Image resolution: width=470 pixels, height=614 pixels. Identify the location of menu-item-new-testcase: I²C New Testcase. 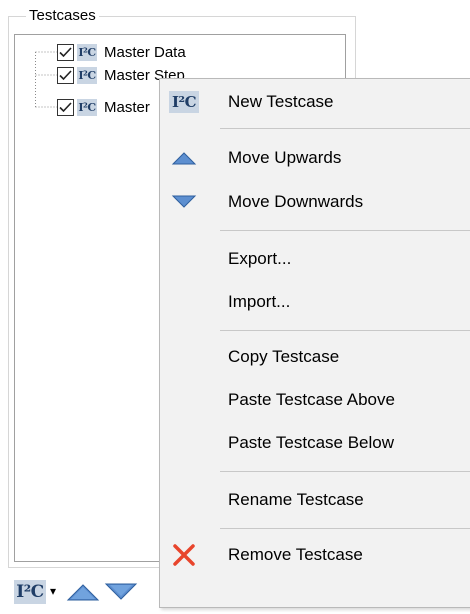
(315, 102).